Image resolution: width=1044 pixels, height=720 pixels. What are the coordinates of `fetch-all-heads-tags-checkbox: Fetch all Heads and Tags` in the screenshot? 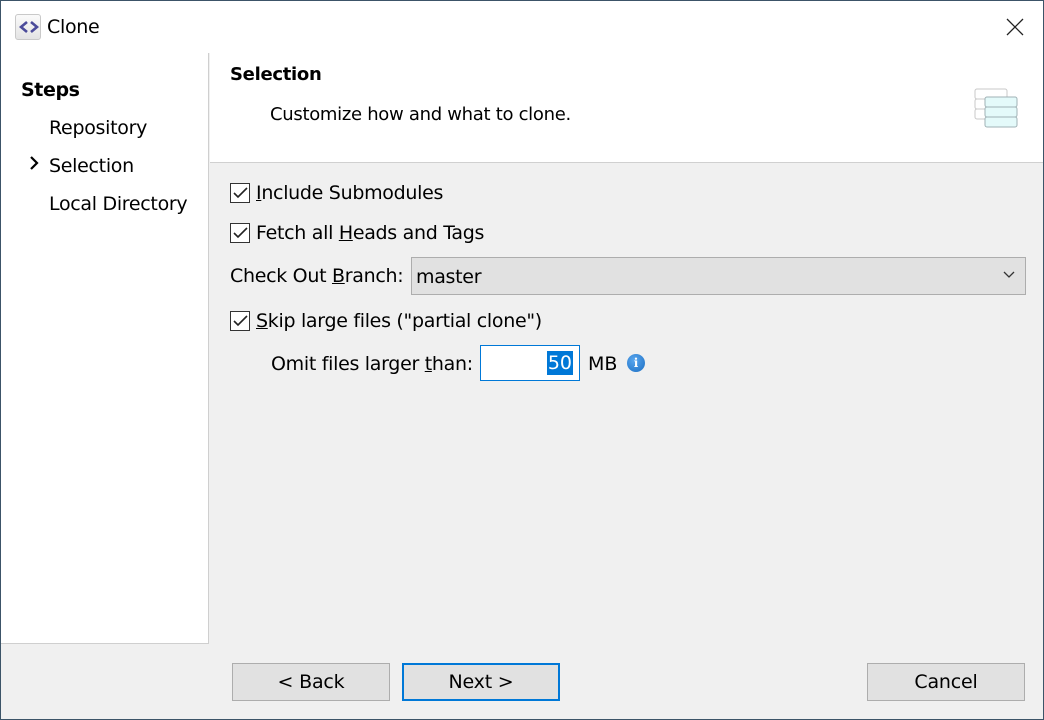 It's located at (357, 233).